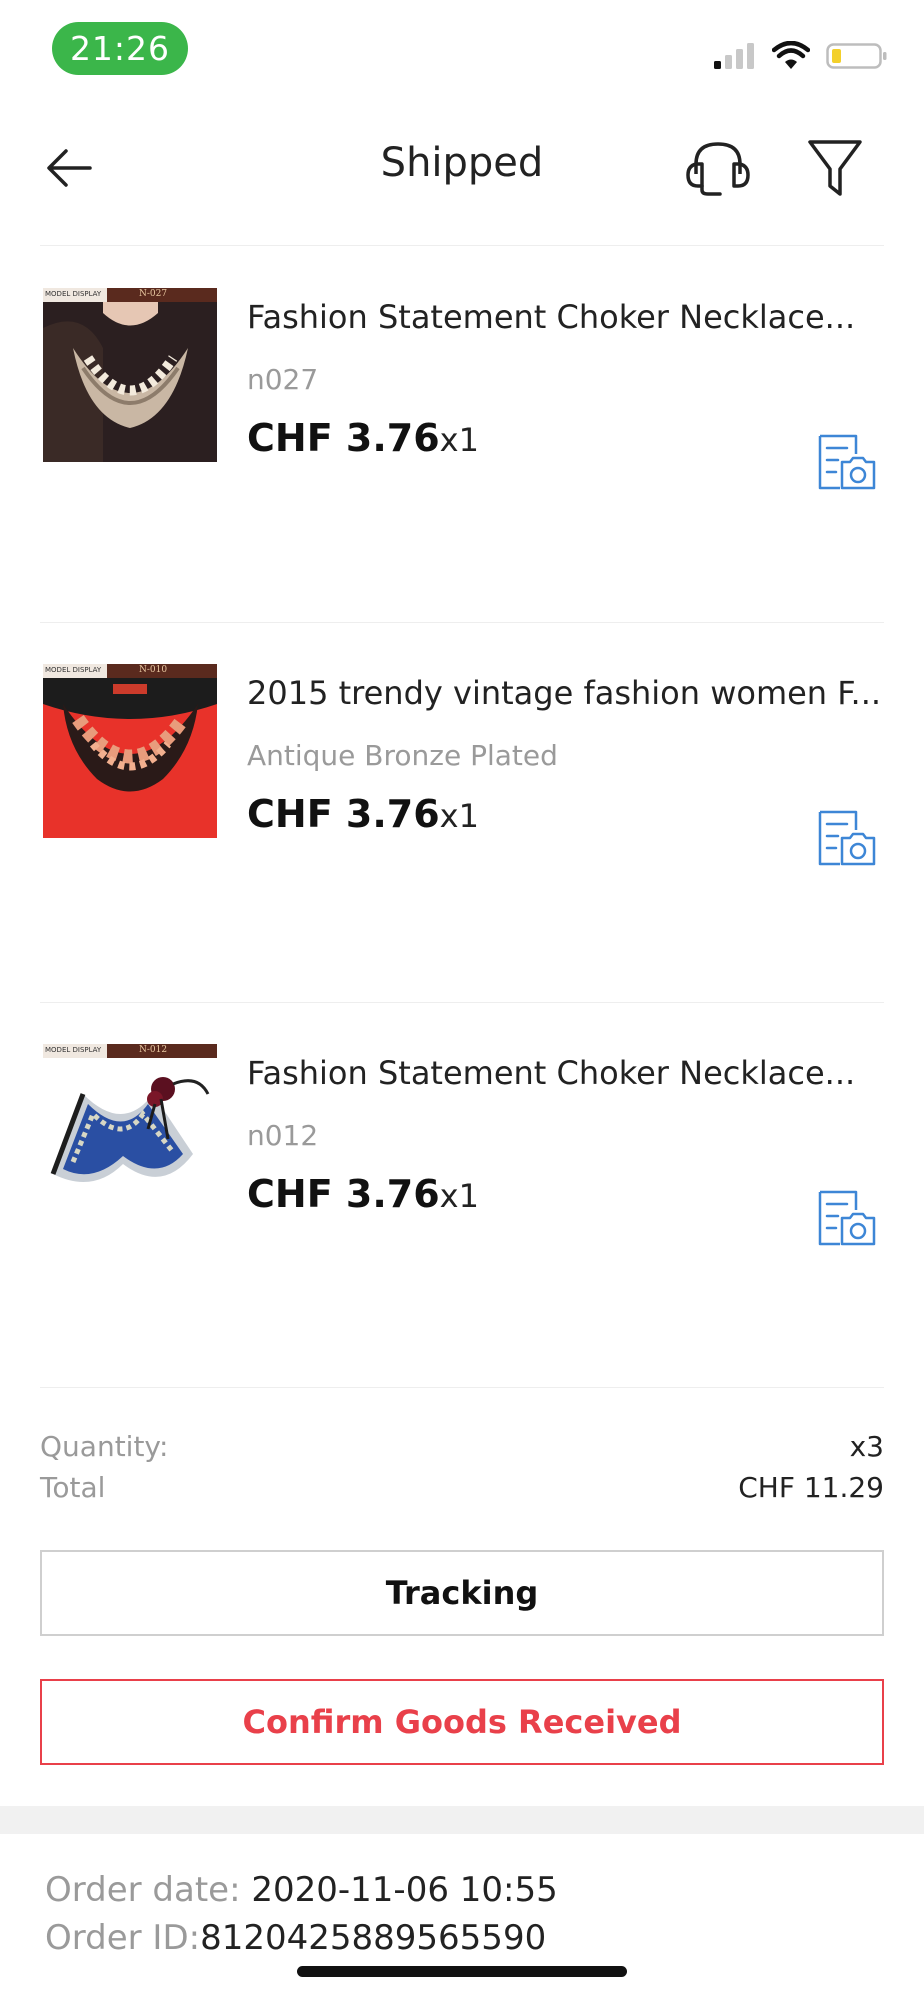 The width and height of the screenshot is (924, 2000). I want to click on product-image: MODEL DISPLAY N-027, so click(130, 375).